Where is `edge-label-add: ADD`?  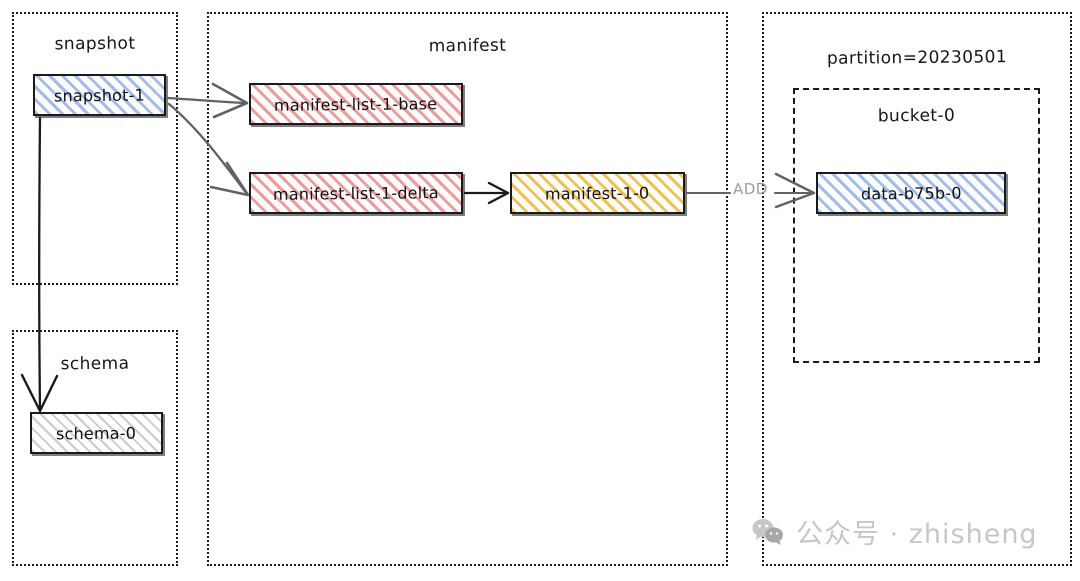
edge-label-add: ADD is located at coordinates (750, 189).